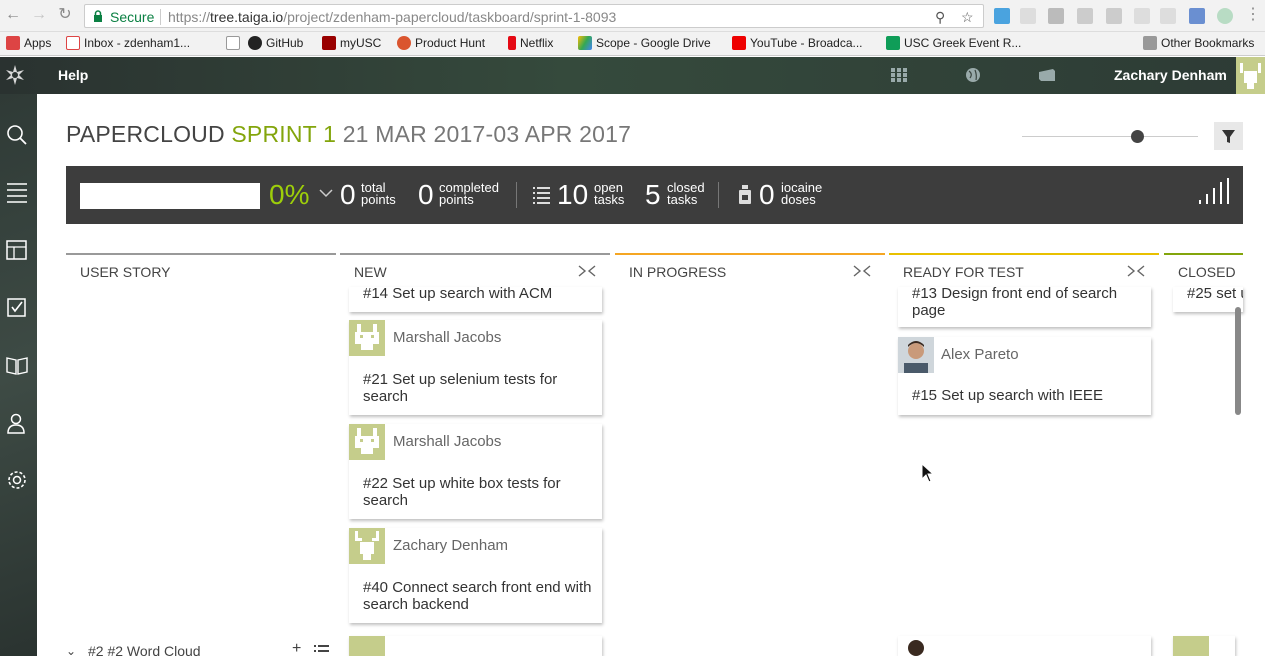 The image size is (1265, 656). Describe the element at coordinates (1198, 43) in the screenshot. I see `bookmark-other: Other Bookmarks` at that location.